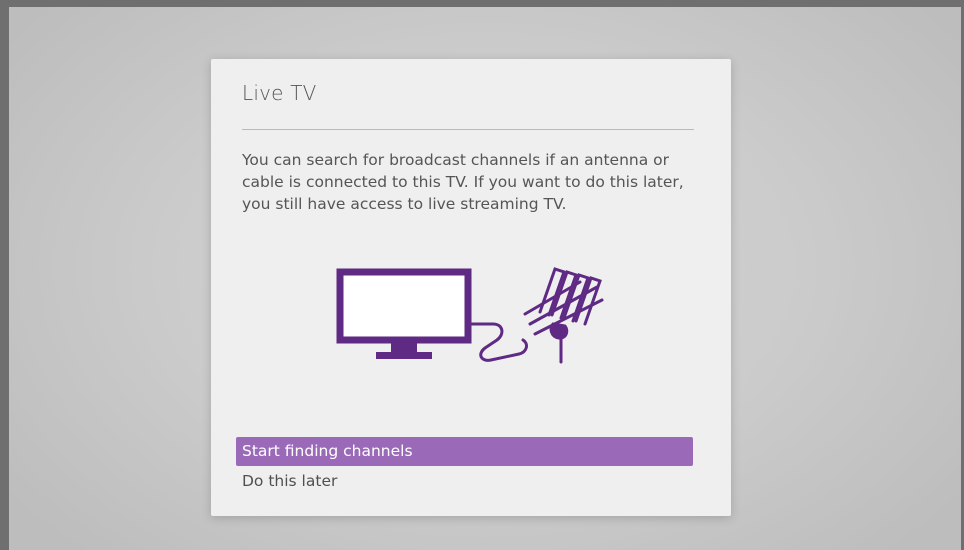 The image size is (964, 550). I want to click on tv-icon, so click(404, 313).